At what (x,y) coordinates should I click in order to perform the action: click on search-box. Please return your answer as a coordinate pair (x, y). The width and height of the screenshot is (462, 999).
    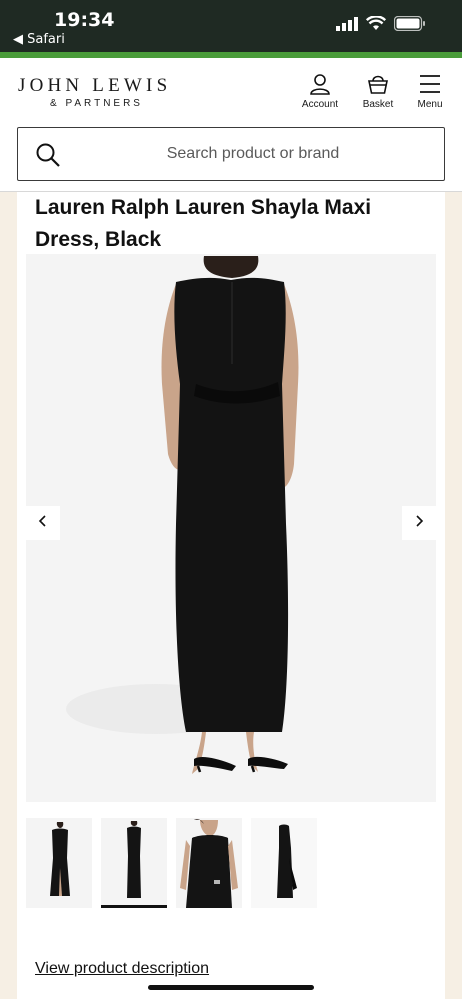
    Looking at the image, I should click on (231, 154).